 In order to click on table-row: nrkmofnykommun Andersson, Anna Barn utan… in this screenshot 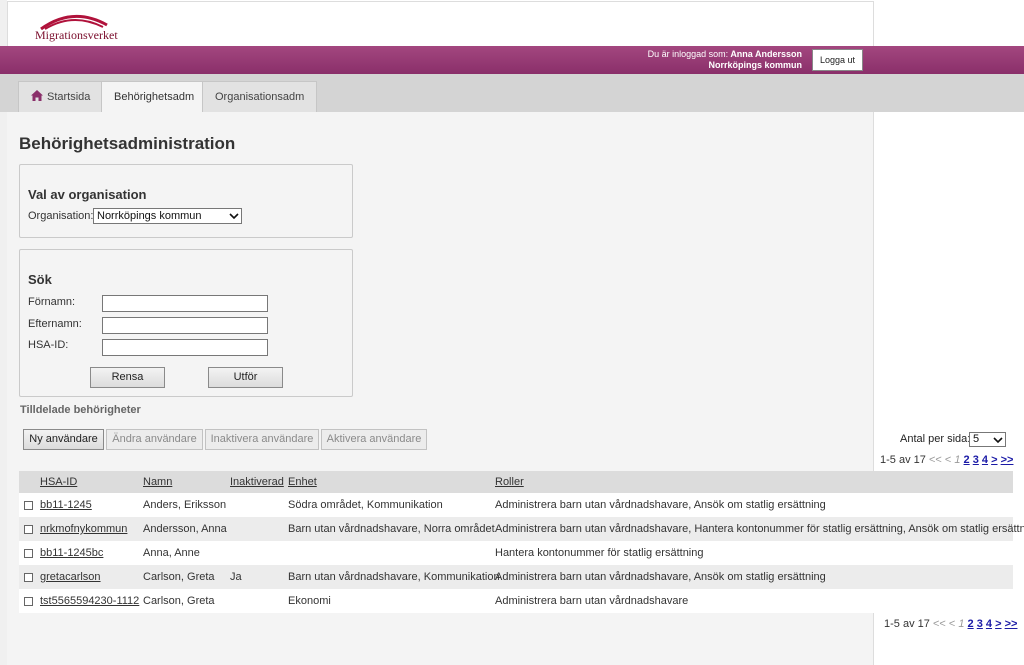, I will do `click(521, 529)`.